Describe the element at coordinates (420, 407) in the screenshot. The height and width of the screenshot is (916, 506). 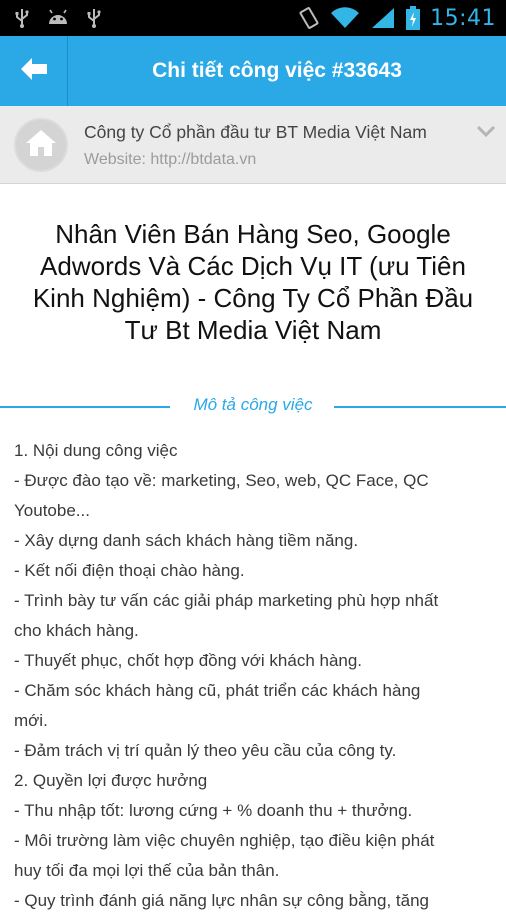
I see `divider` at that location.